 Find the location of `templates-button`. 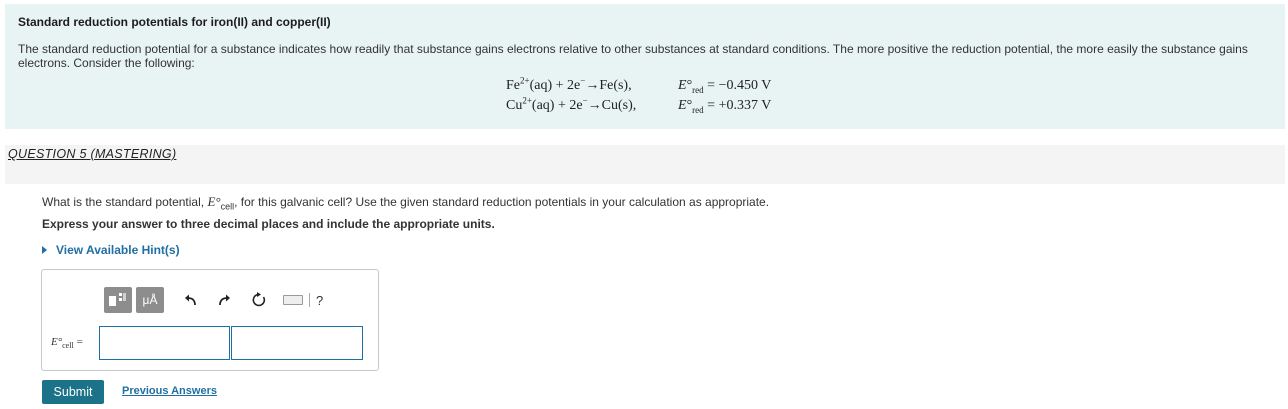

templates-button is located at coordinates (118, 300).